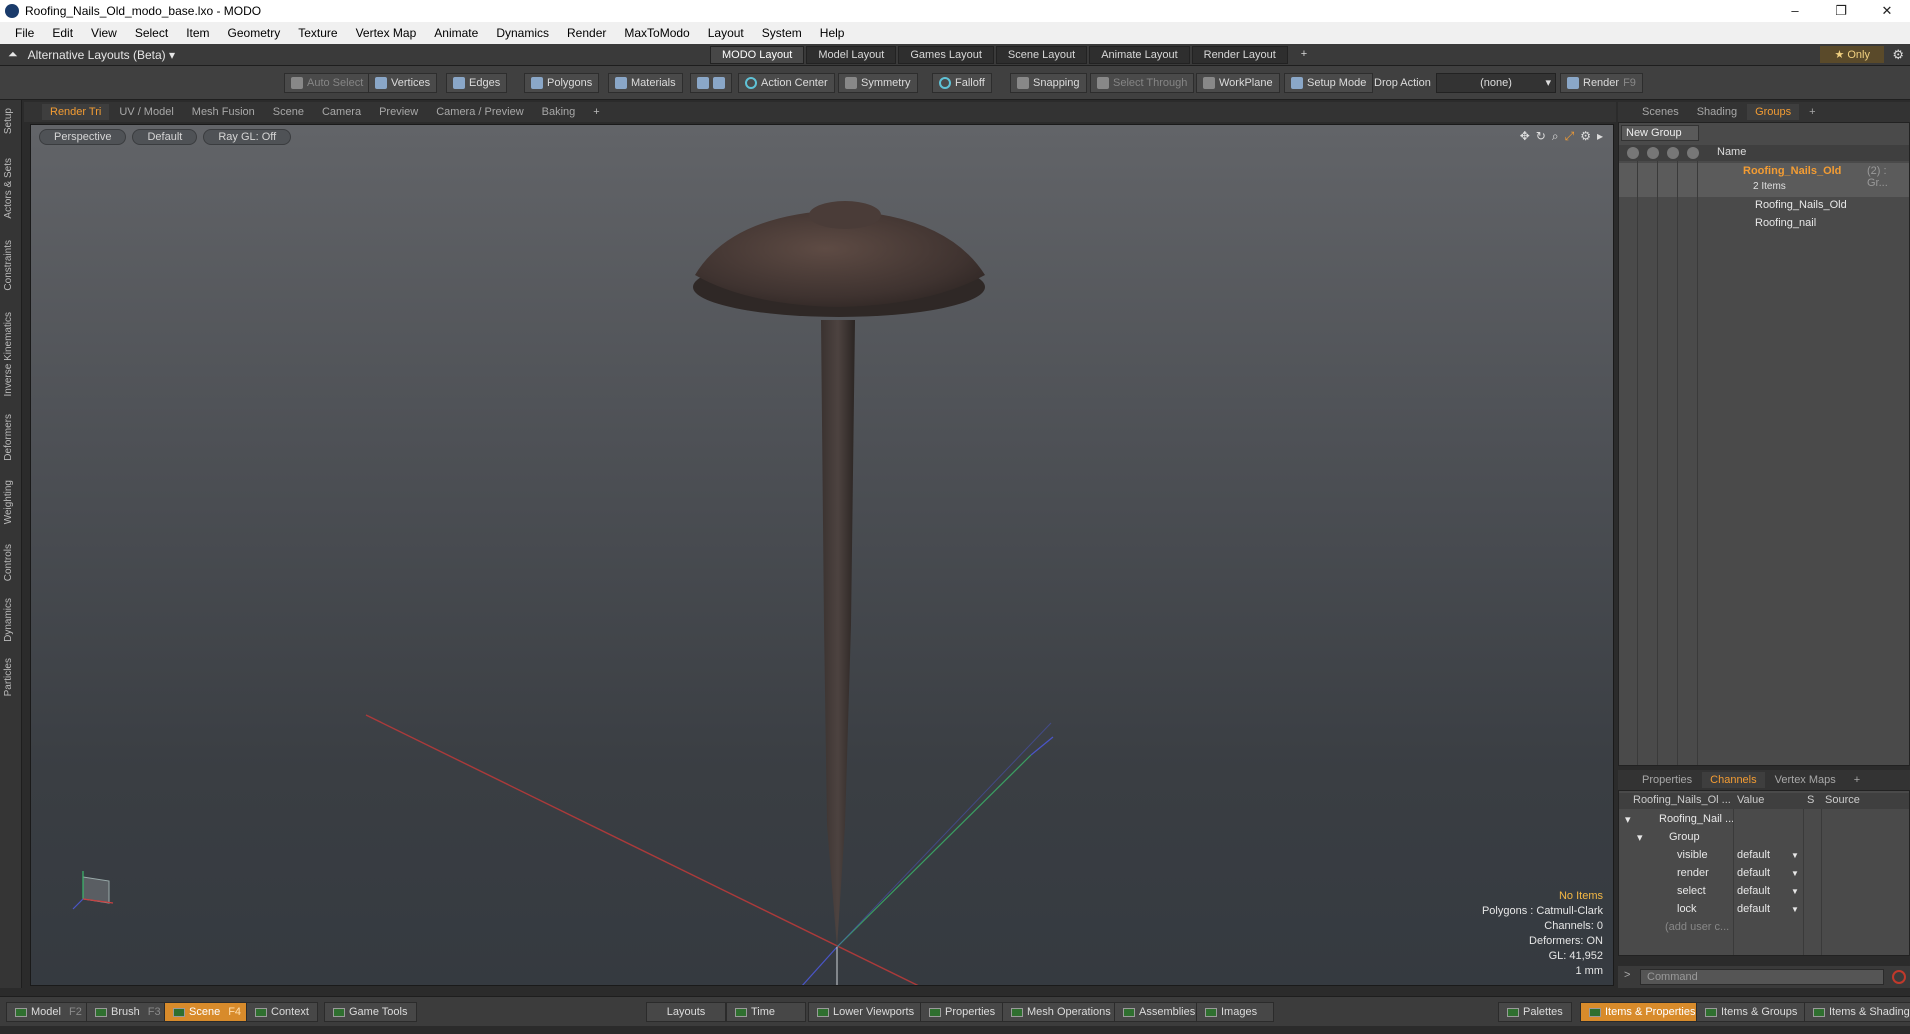 The image size is (1910, 1034). I want to click on tab-uv-model: UV / Model, so click(146, 112).